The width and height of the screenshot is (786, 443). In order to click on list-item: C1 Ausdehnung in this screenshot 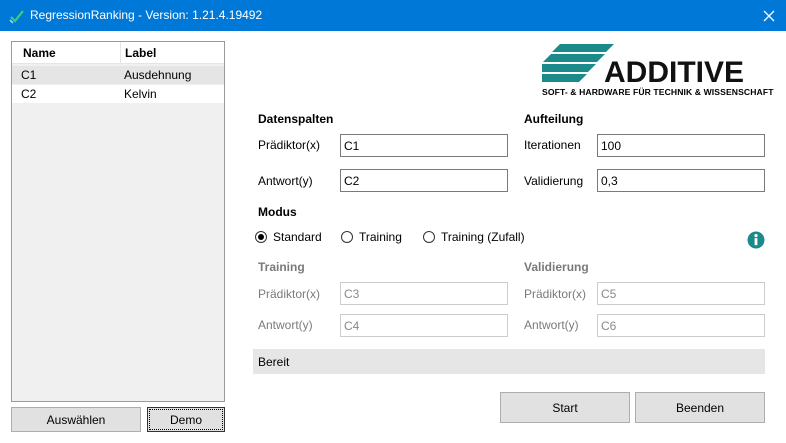, I will do `click(118, 75)`.